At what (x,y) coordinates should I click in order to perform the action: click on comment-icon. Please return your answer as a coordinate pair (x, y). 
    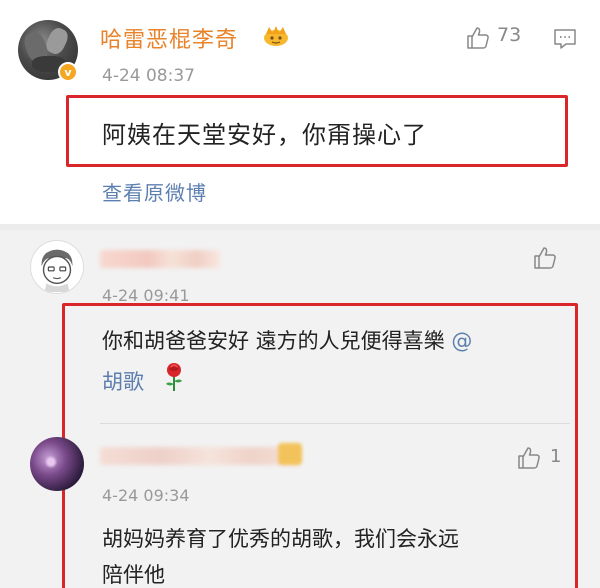
    Looking at the image, I should click on (565, 39).